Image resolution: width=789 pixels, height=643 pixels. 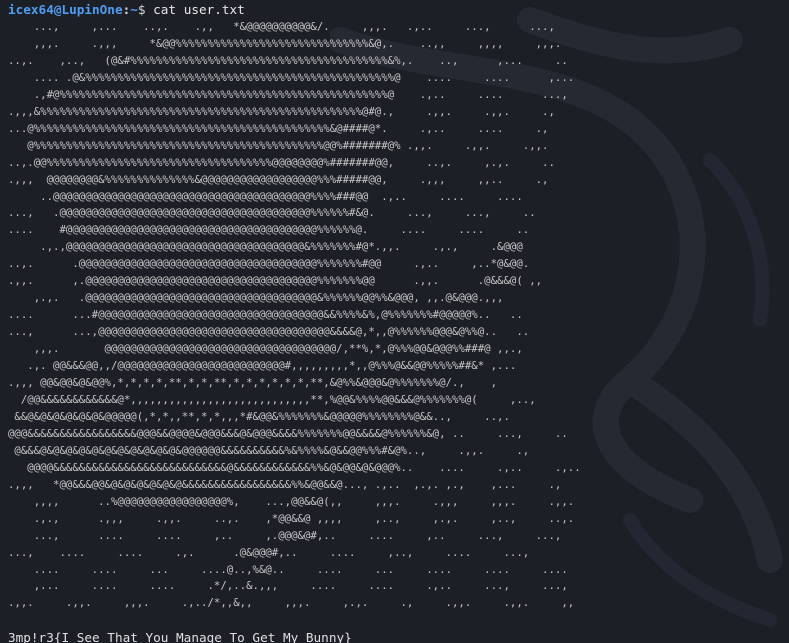 I want to click on command-text: cat user.txt, so click(x=199, y=9).